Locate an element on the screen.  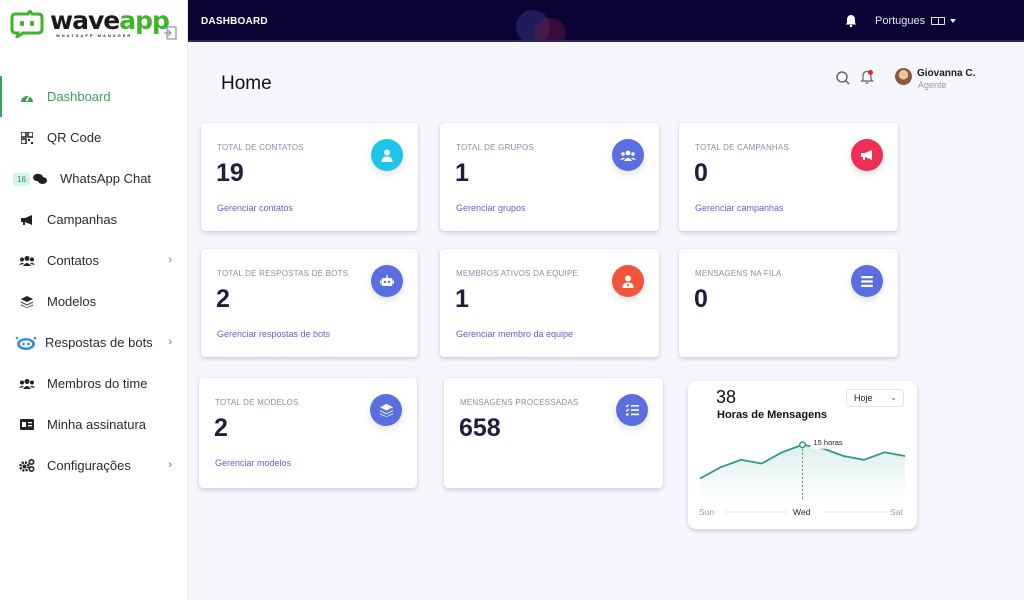
sidebar-item-label: Configurações is located at coordinates (89, 465).